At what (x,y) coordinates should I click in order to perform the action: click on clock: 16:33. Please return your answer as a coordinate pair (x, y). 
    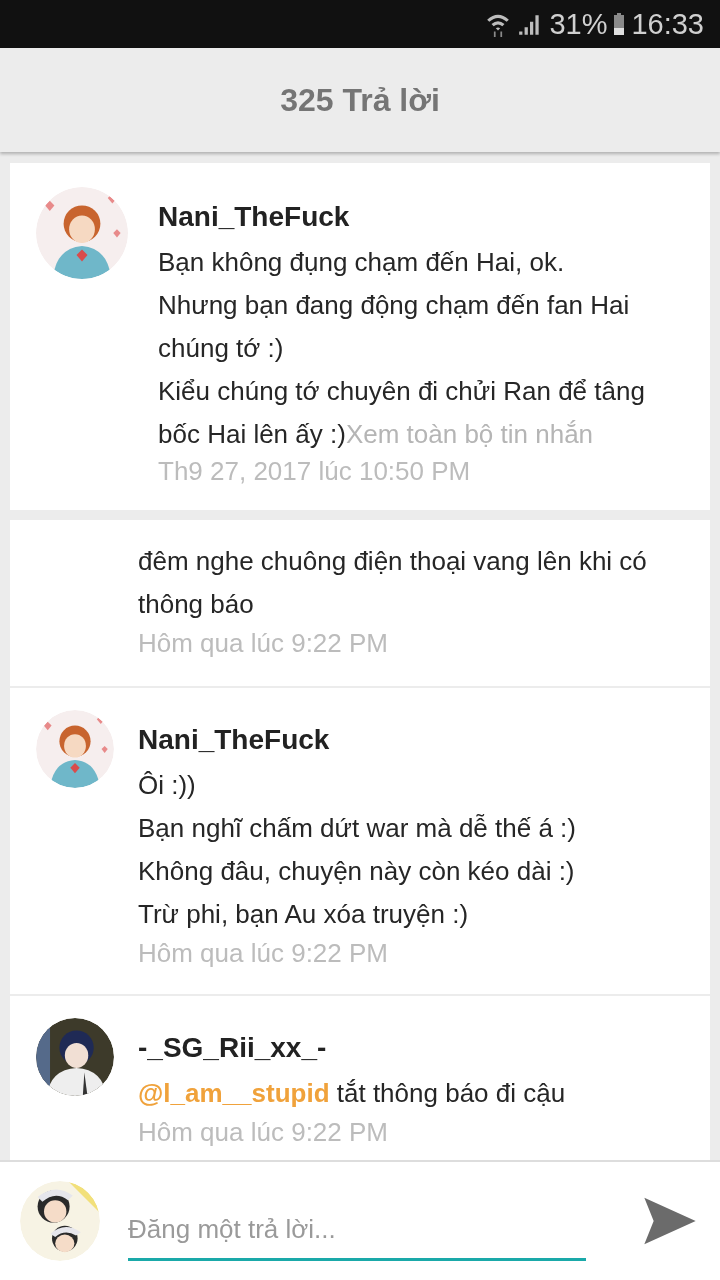
    Looking at the image, I should click on (667, 24).